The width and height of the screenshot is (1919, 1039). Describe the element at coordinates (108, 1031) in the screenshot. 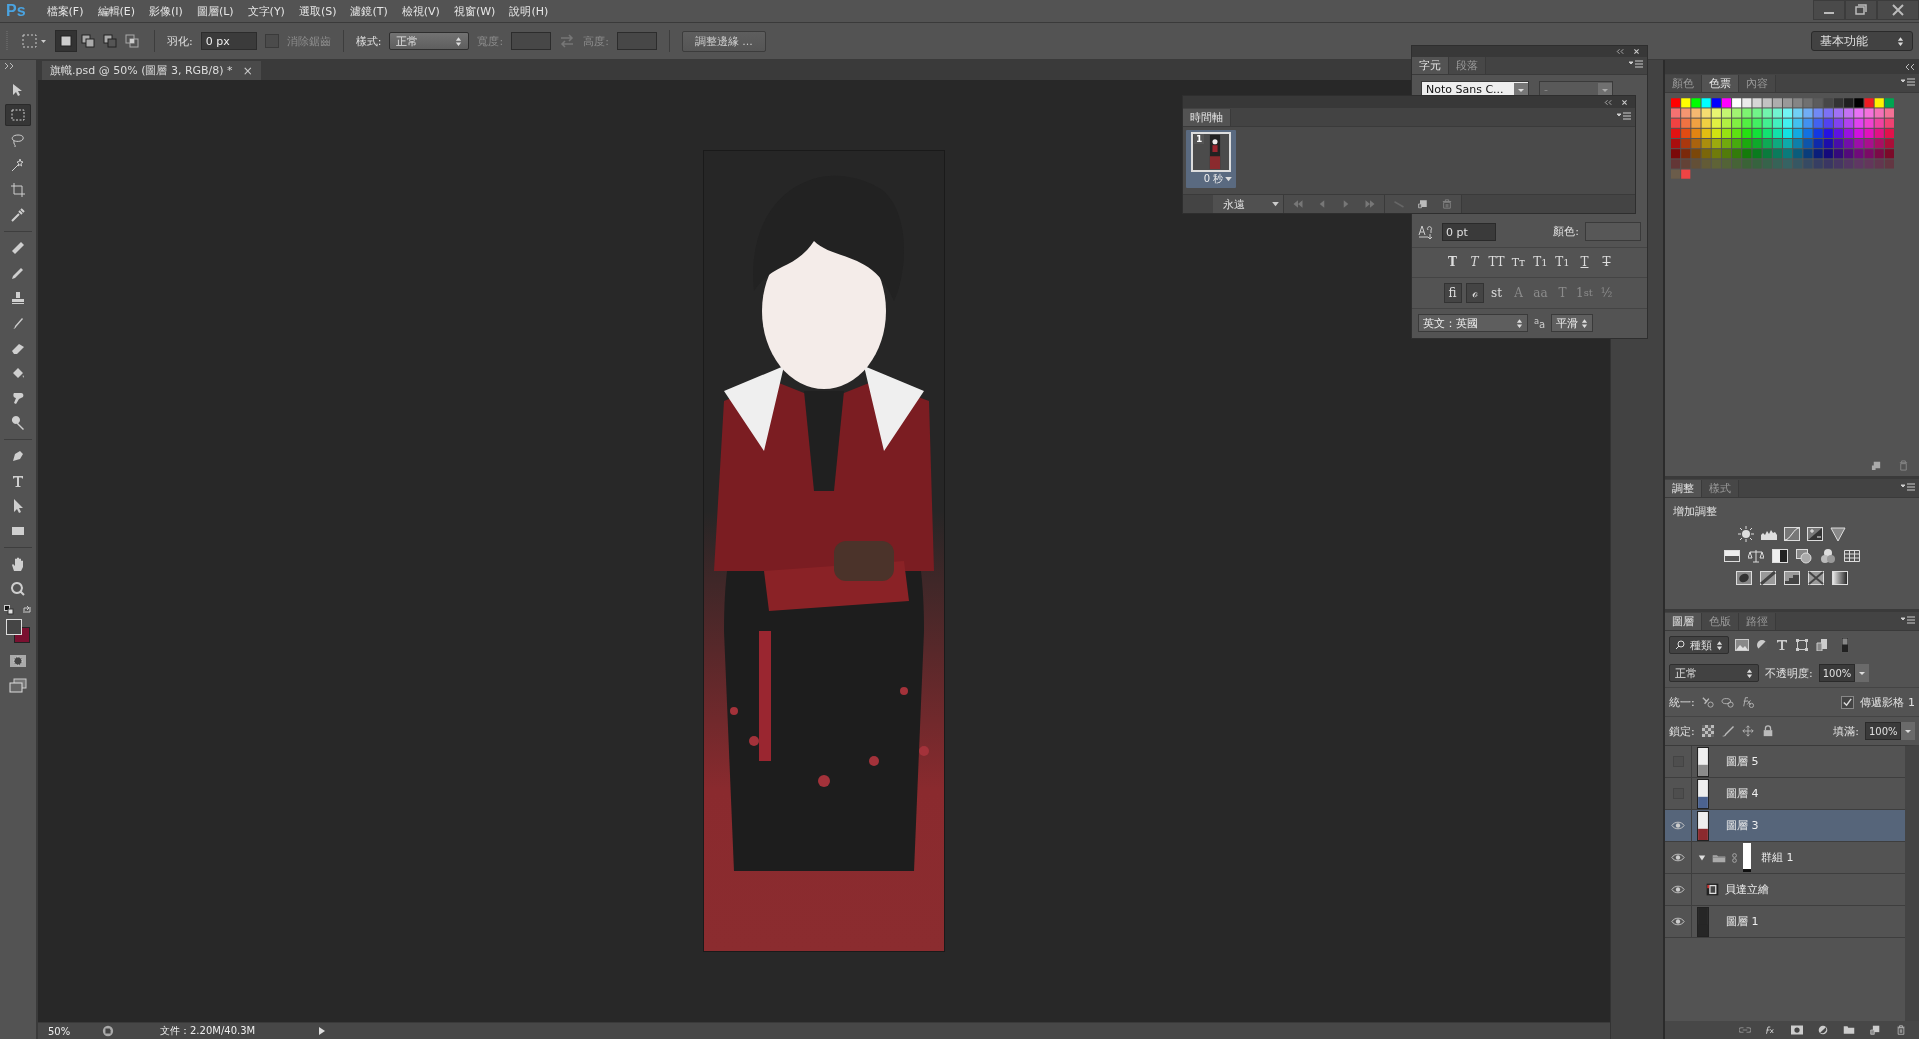

I see `export-icon` at that location.